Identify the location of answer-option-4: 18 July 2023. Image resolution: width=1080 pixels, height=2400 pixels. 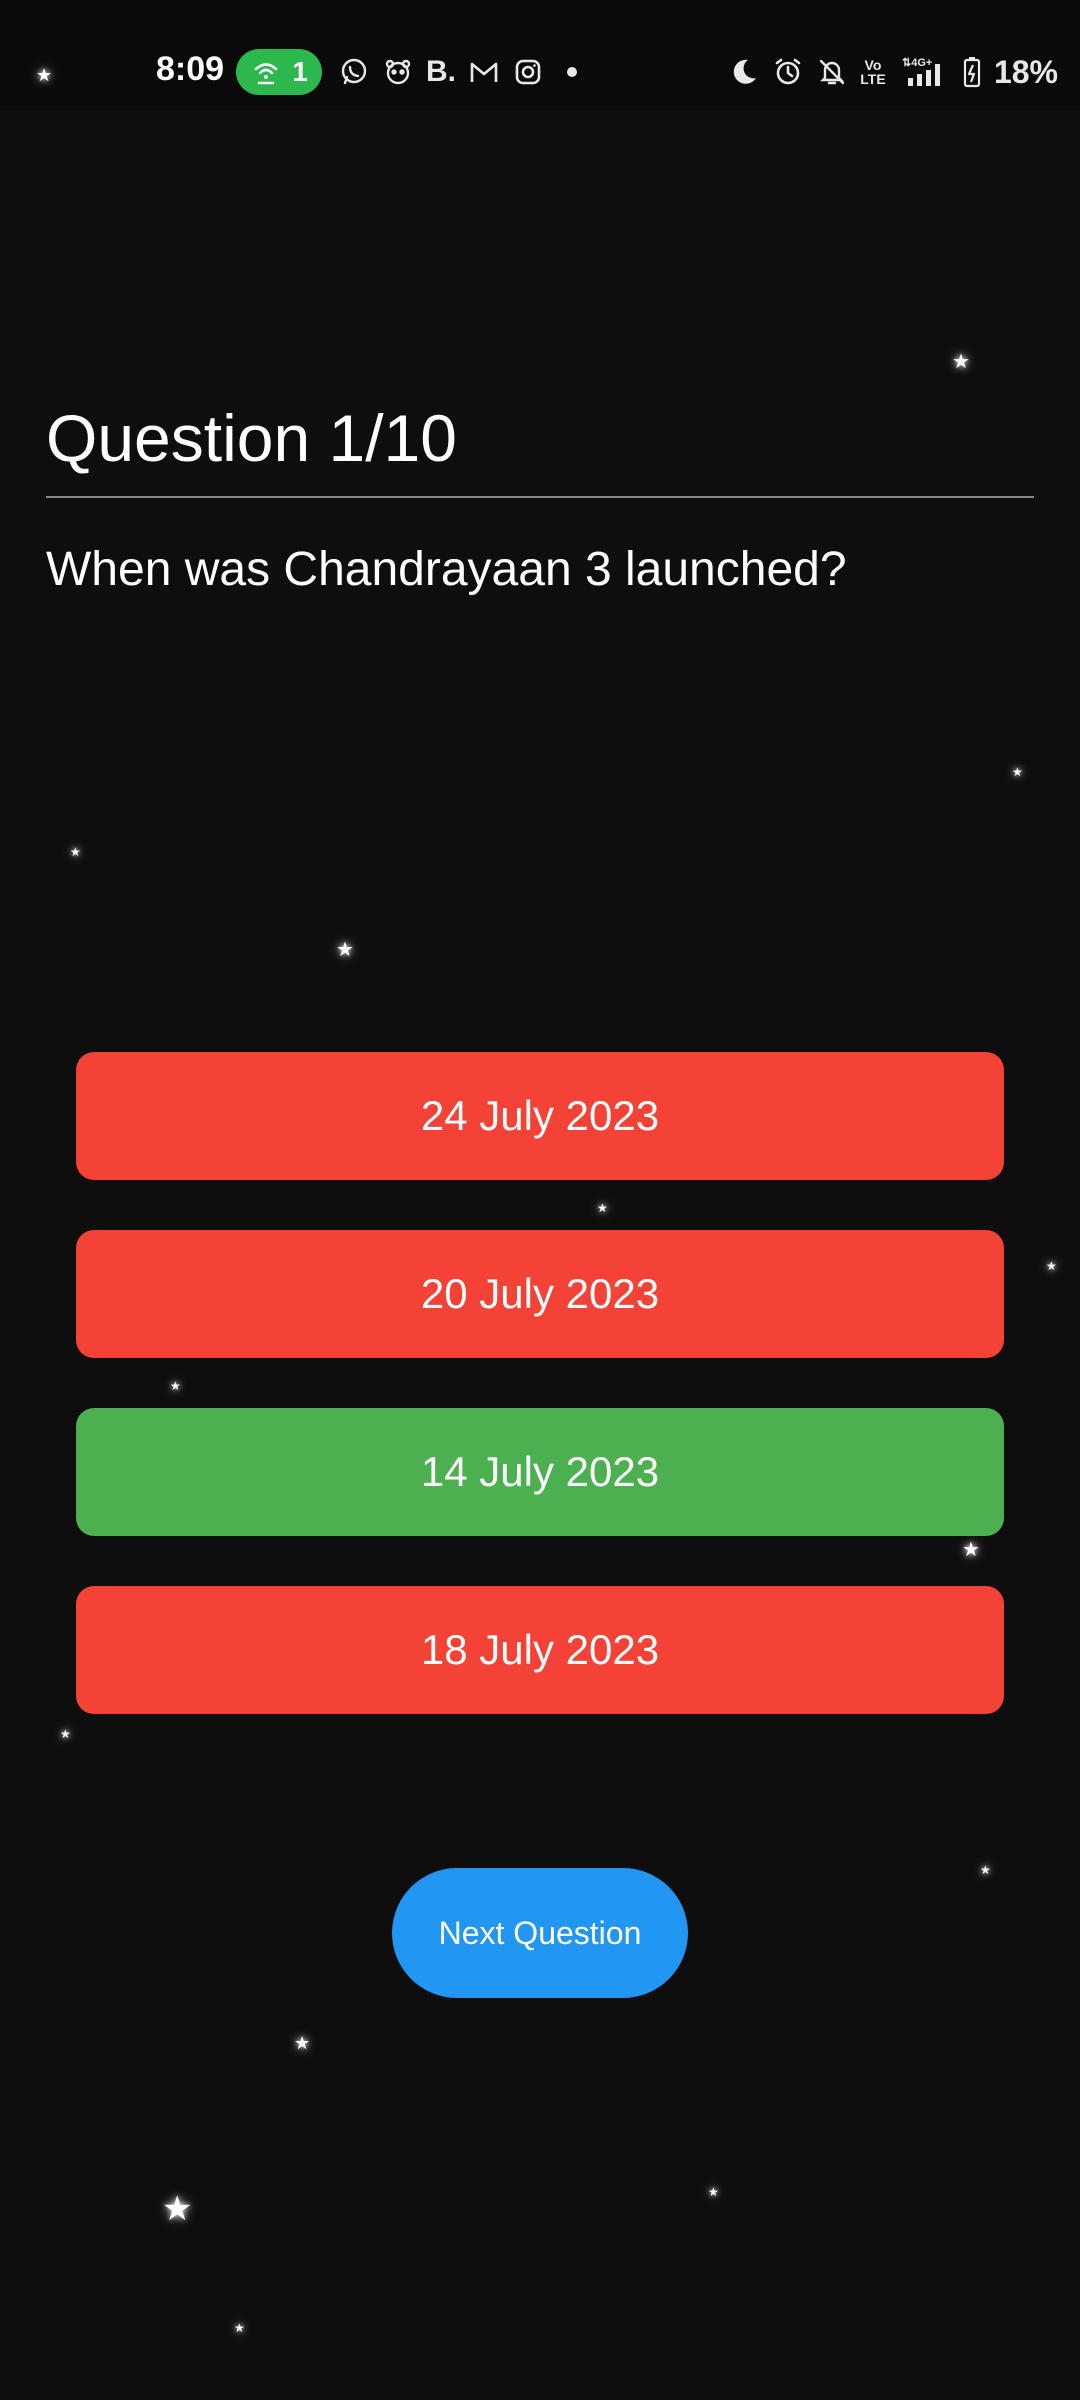
(540, 1650).